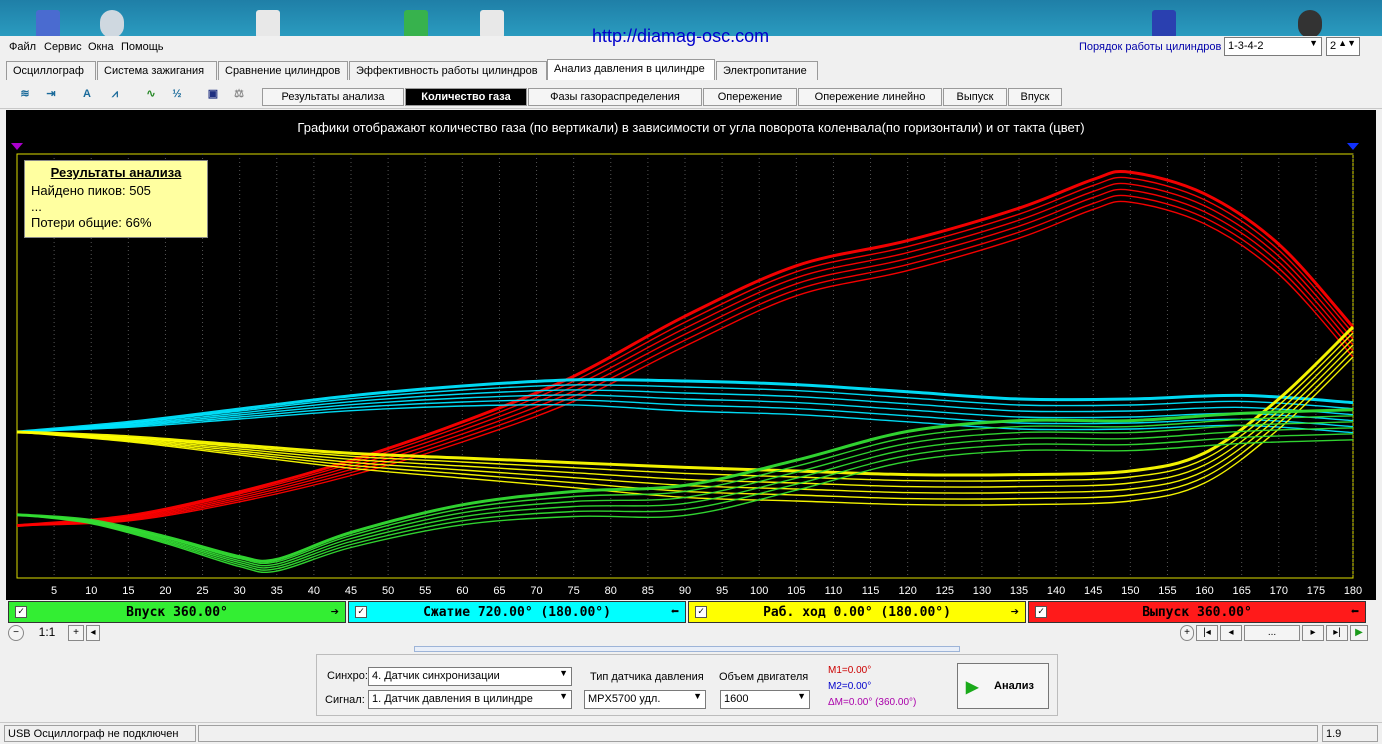  I want to click on zoom-in-right-icon: +, so click(1187, 633).